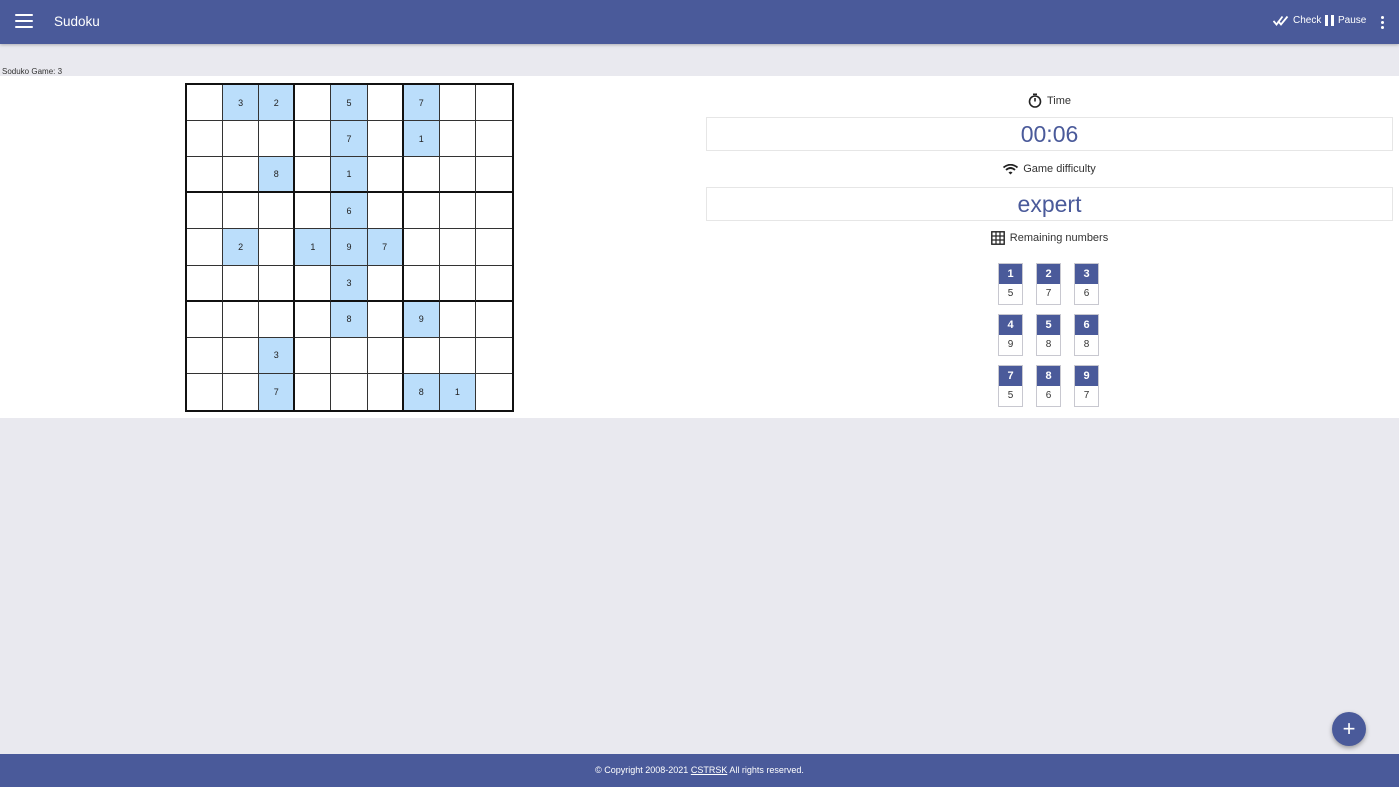  I want to click on cstrsk-link: CSTRSK, so click(709, 770).